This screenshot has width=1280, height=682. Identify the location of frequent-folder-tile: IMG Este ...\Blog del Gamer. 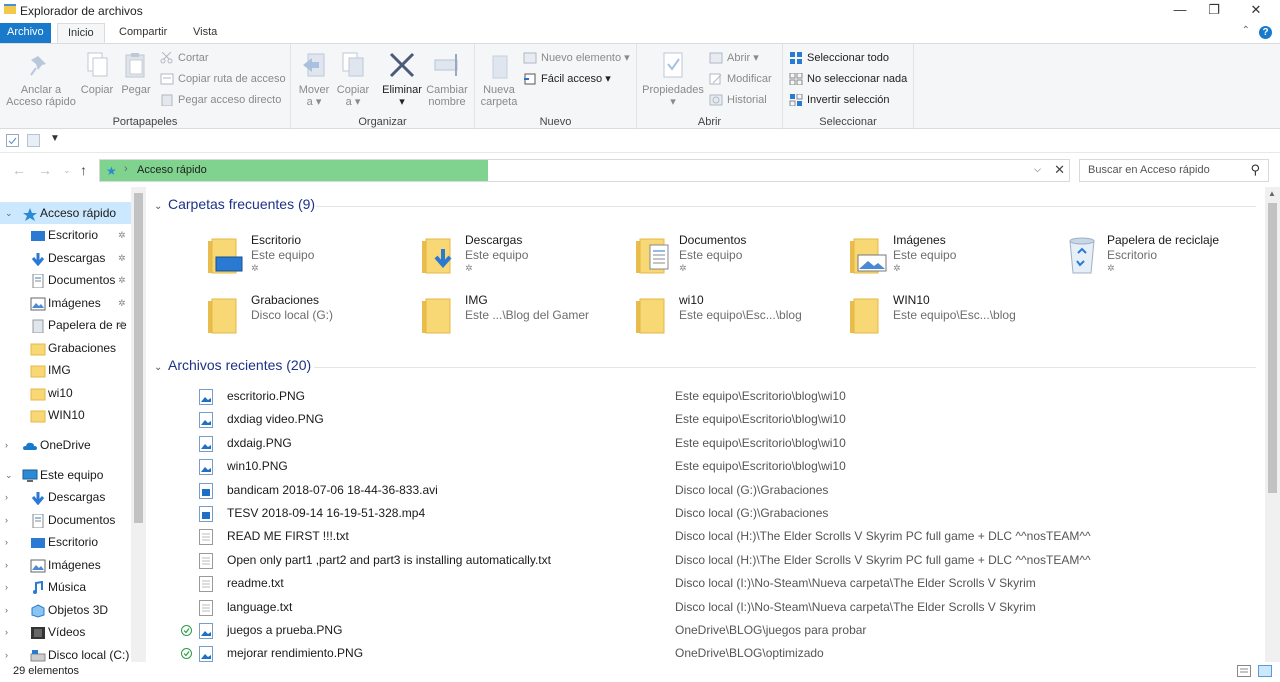
(525, 314).